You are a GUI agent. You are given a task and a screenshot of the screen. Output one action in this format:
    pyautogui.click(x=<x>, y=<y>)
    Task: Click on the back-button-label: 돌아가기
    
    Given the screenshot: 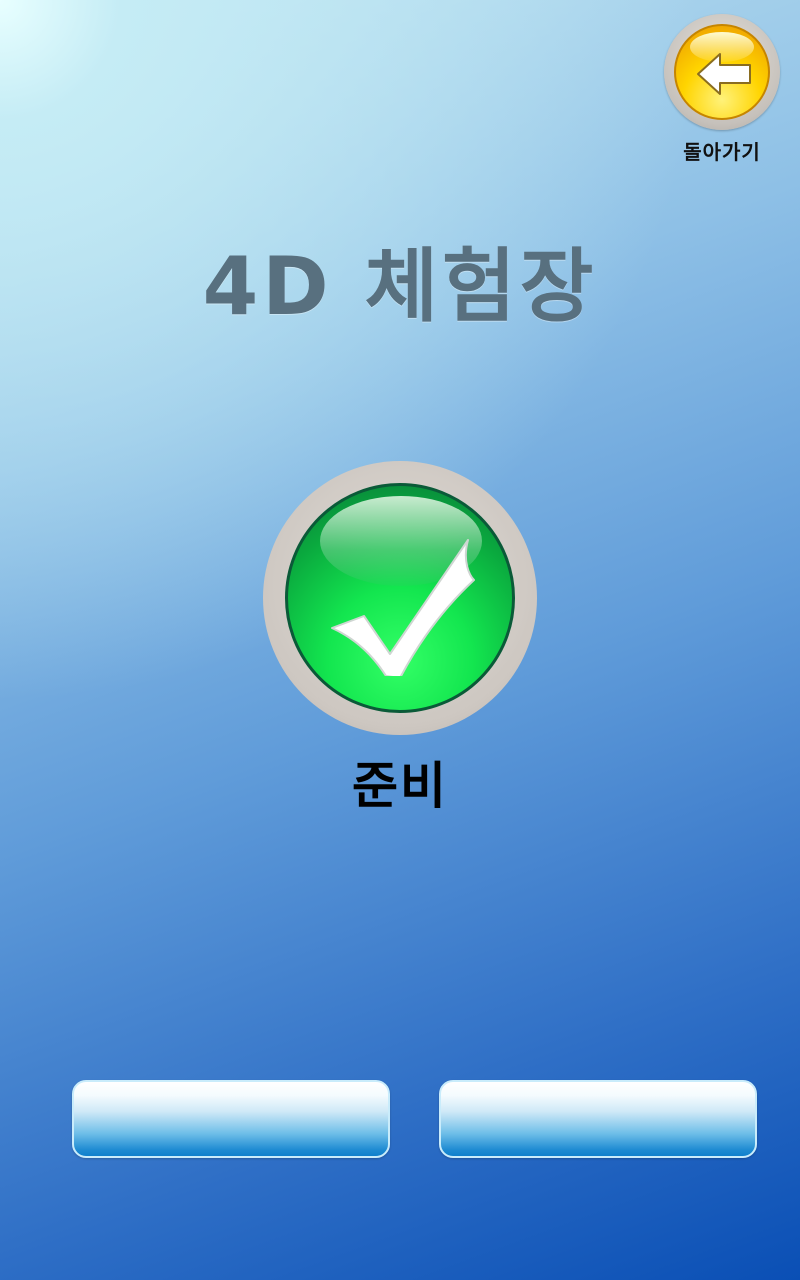 What is the action you would take?
    pyautogui.click(x=722, y=152)
    